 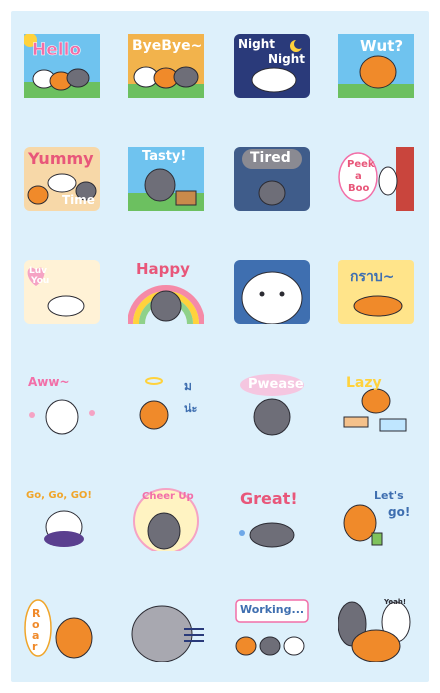 What do you see at coordinates (62, 179) in the screenshot?
I see `sticker-yummy-time: Yummy Time` at bounding box center [62, 179].